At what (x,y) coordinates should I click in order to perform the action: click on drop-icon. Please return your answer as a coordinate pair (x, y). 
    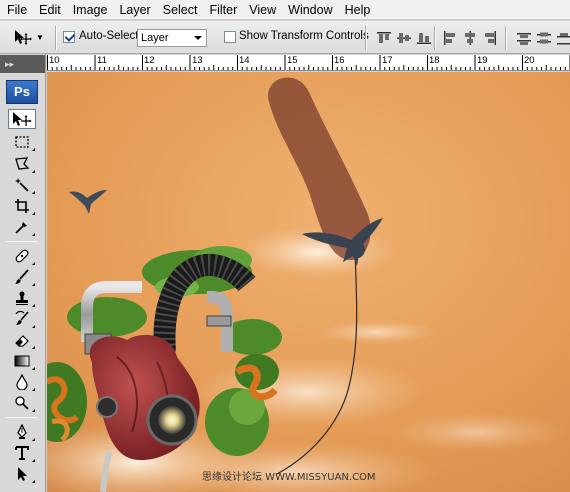
    Looking at the image, I should click on (22, 382).